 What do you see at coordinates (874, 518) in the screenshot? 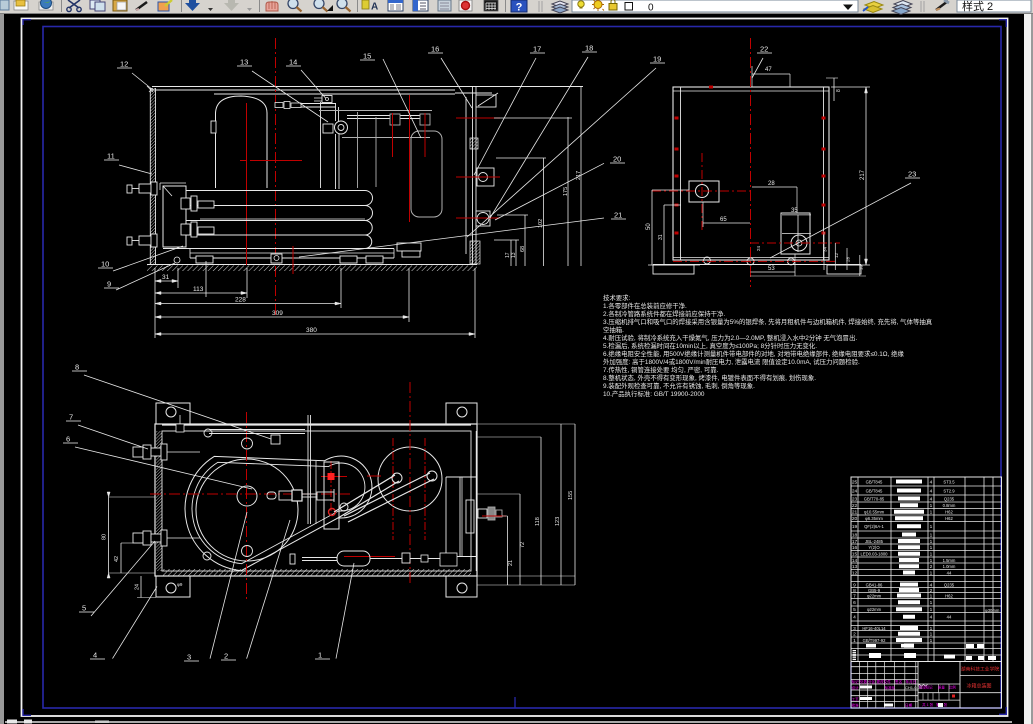
I see `svg-text: φ6.35mm` at bounding box center [874, 518].